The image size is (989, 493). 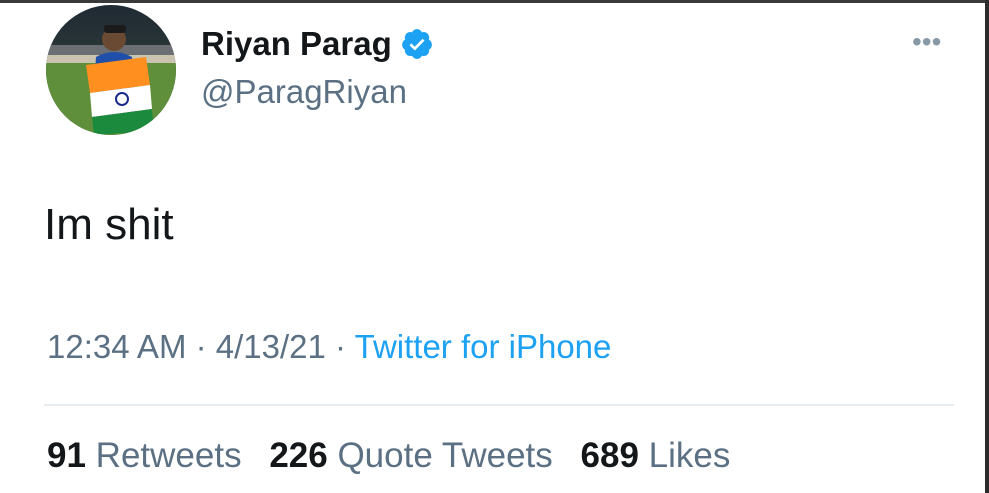 What do you see at coordinates (445, 455) in the screenshot?
I see `quote-tweets-label: Quote Tweets` at bounding box center [445, 455].